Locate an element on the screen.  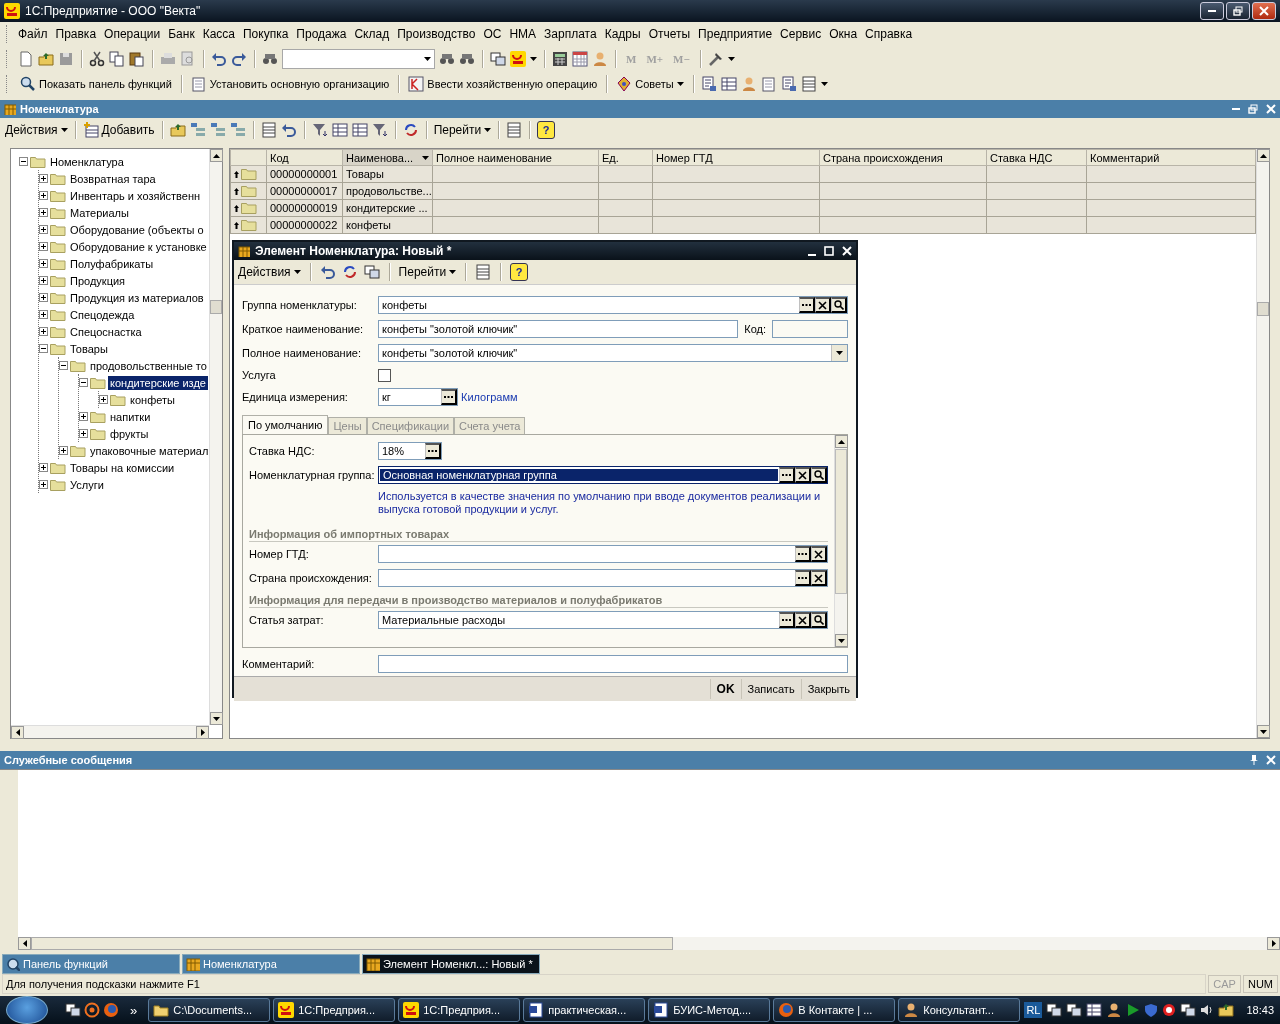
menu-item: Правка is located at coordinates (76, 34).